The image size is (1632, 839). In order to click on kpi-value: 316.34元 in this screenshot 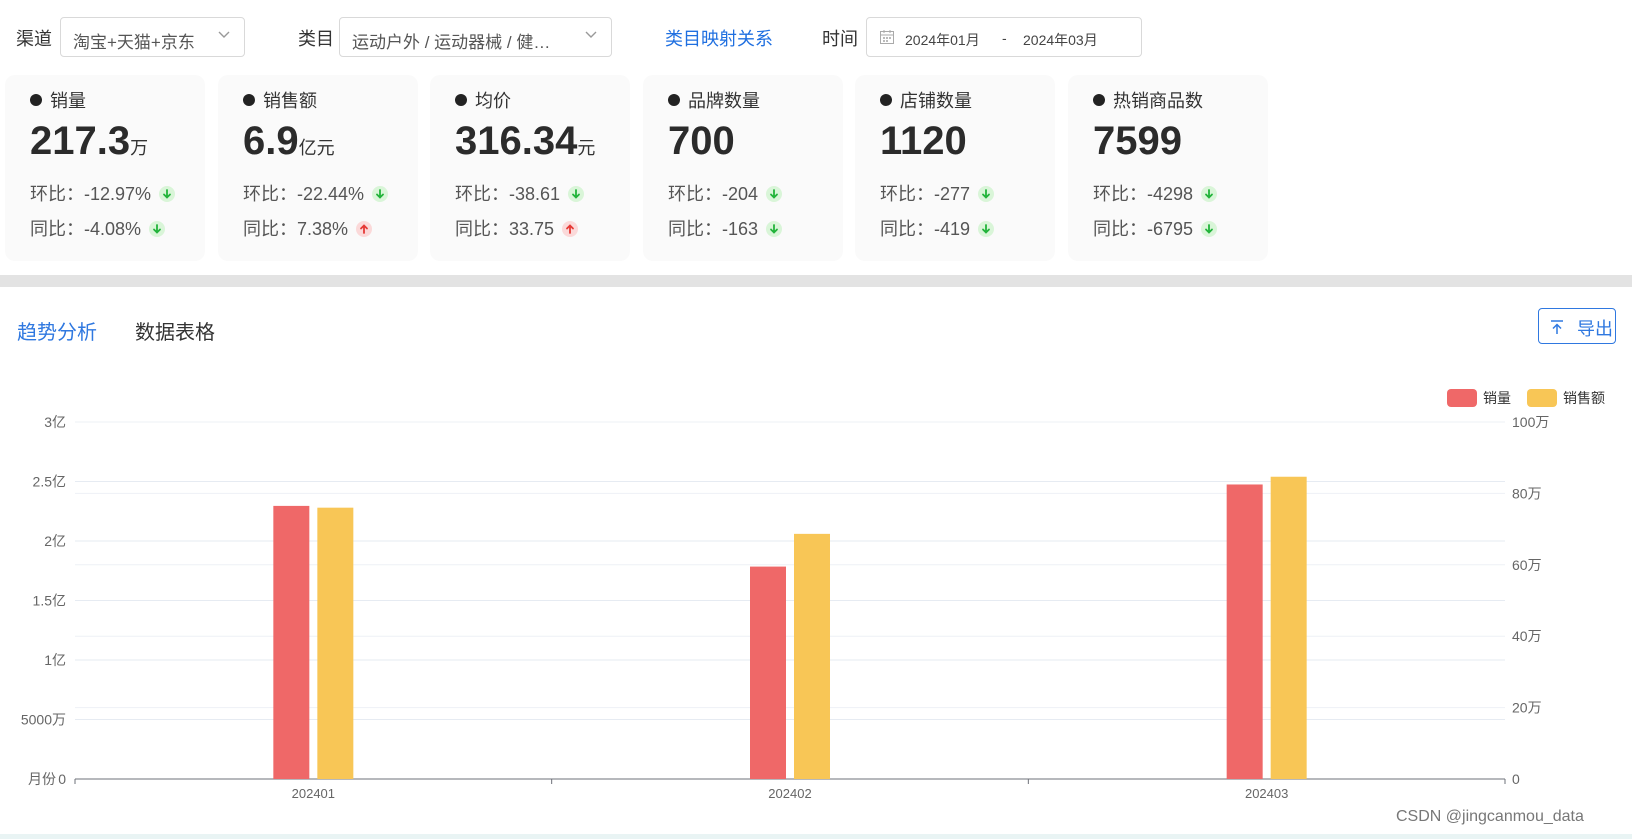, I will do `click(525, 141)`.